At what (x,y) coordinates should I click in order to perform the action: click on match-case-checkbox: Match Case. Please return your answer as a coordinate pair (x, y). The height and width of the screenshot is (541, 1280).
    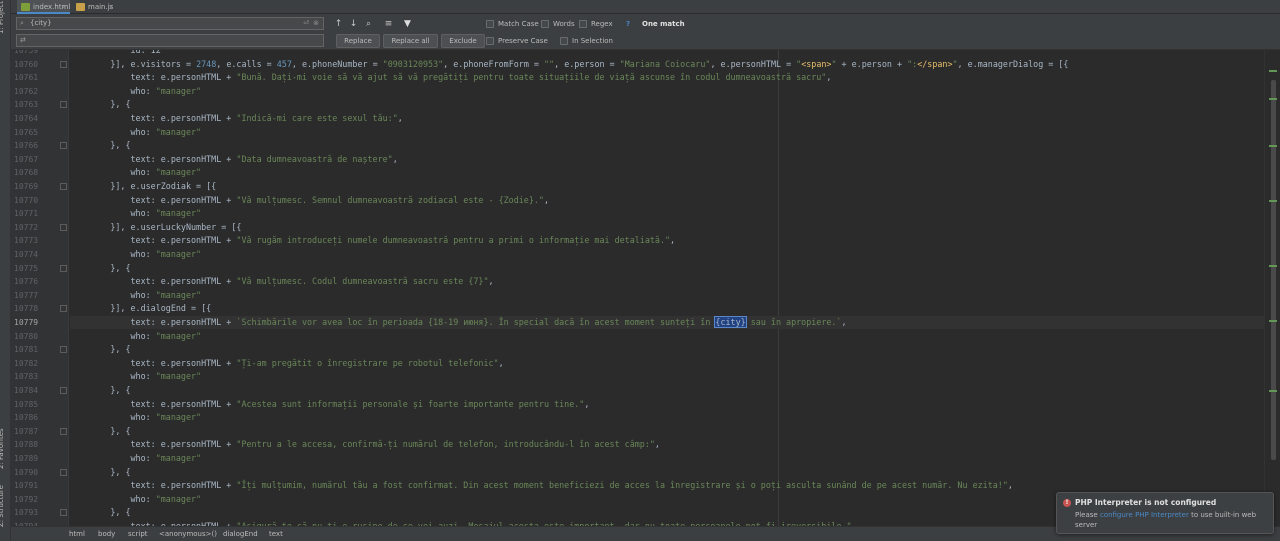
    Looking at the image, I should click on (512, 24).